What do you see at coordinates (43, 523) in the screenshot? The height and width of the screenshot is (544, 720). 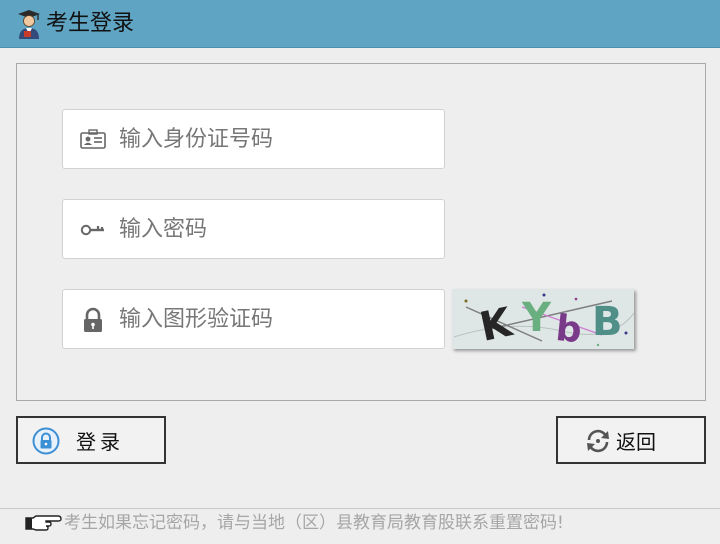 I see `pointing-hand-icon` at bounding box center [43, 523].